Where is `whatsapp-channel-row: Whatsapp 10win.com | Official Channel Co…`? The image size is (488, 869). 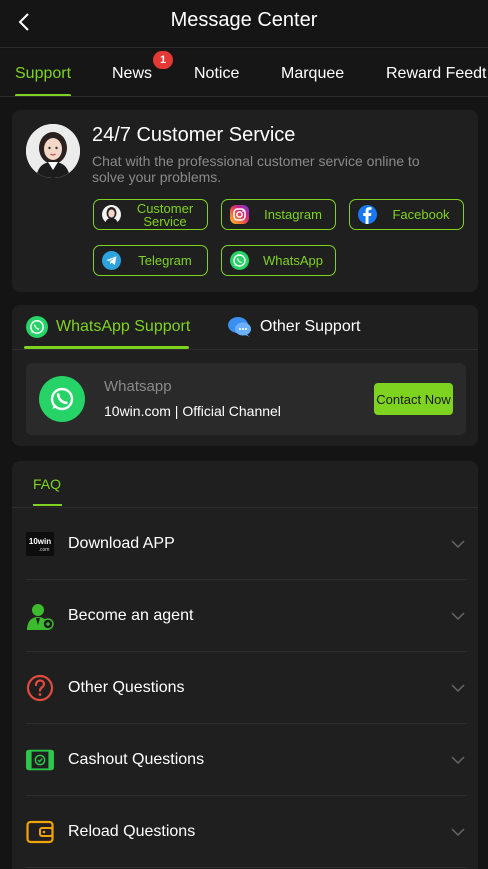 whatsapp-channel-row: Whatsapp 10win.com | Official Channel Co… is located at coordinates (246, 399).